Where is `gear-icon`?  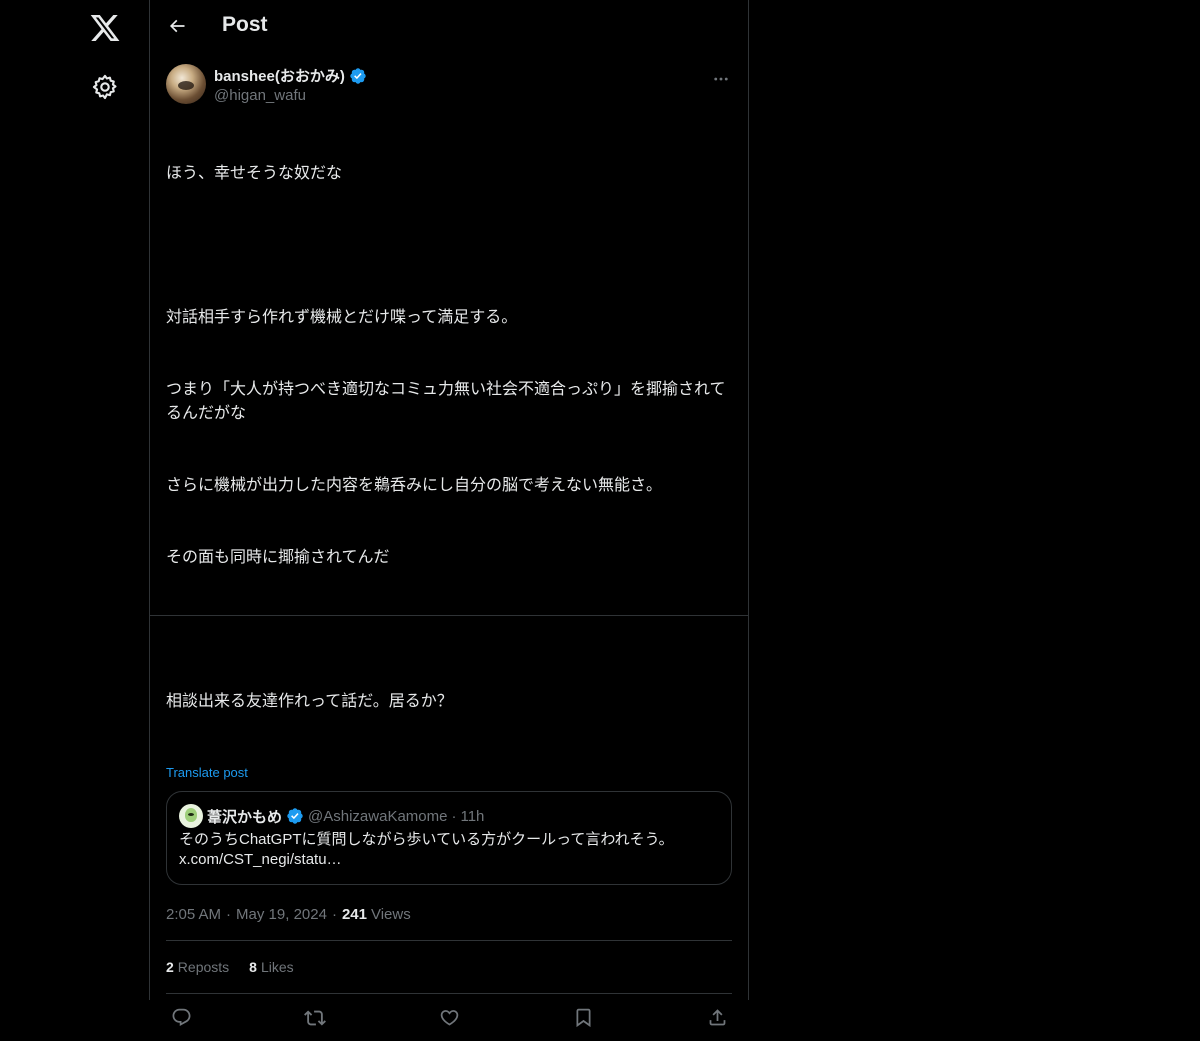
gear-icon is located at coordinates (105, 87).